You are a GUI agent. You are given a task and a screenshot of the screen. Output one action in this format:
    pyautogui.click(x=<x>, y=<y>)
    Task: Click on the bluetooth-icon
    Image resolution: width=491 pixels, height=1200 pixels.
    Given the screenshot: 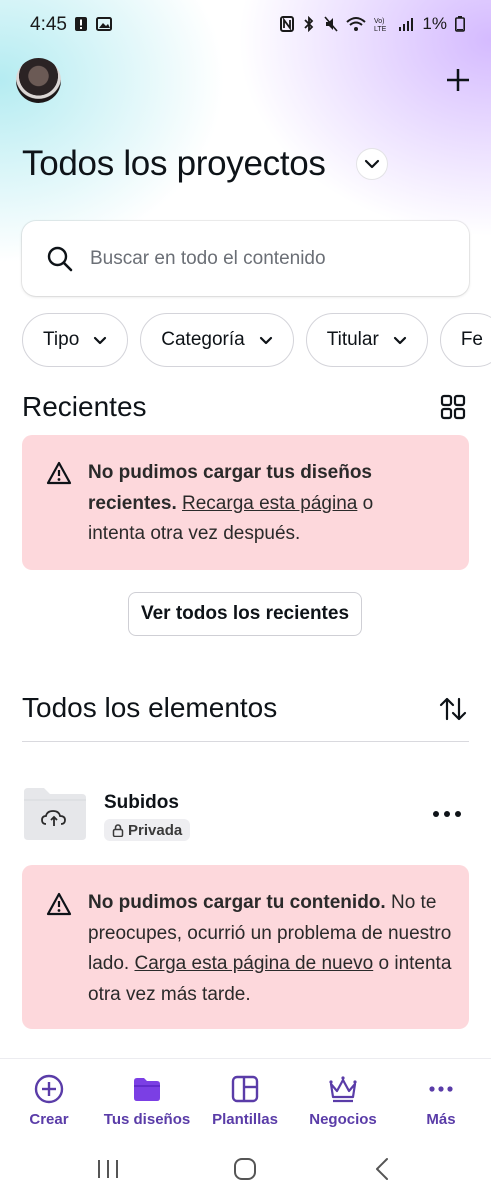 What is the action you would take?
    pyautogui.click(x=309, y=24)
    